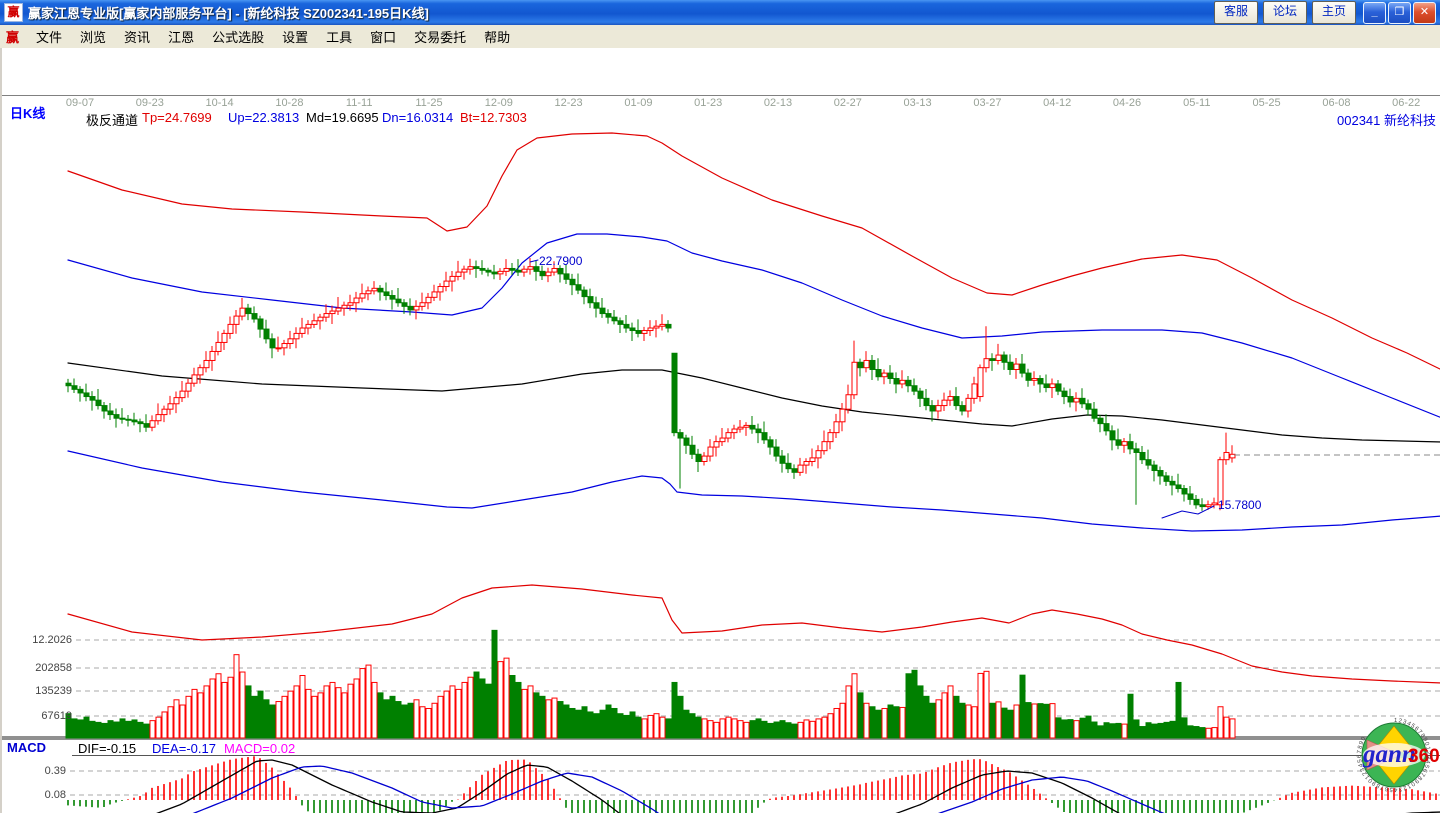 The image size is (1440, 813). I want to click on x-axis-tick: 10-14, so click(219, 103).